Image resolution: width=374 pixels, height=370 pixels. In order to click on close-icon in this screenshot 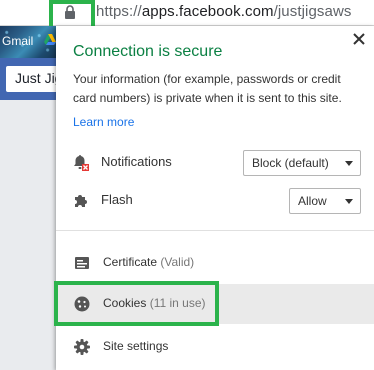, I will do `click(359, 39)`.